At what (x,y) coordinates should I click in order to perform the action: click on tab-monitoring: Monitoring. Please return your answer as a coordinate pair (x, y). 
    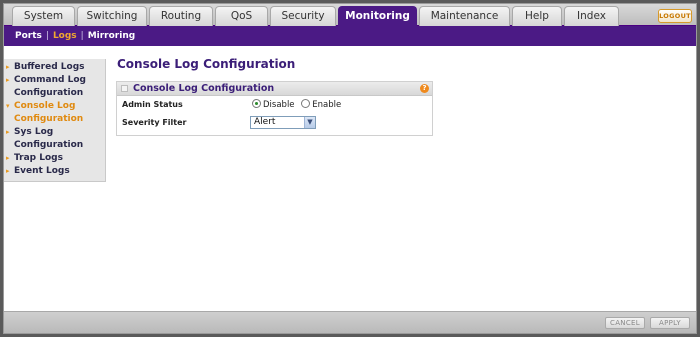
    Looking at the image, I should click on (377, 16).